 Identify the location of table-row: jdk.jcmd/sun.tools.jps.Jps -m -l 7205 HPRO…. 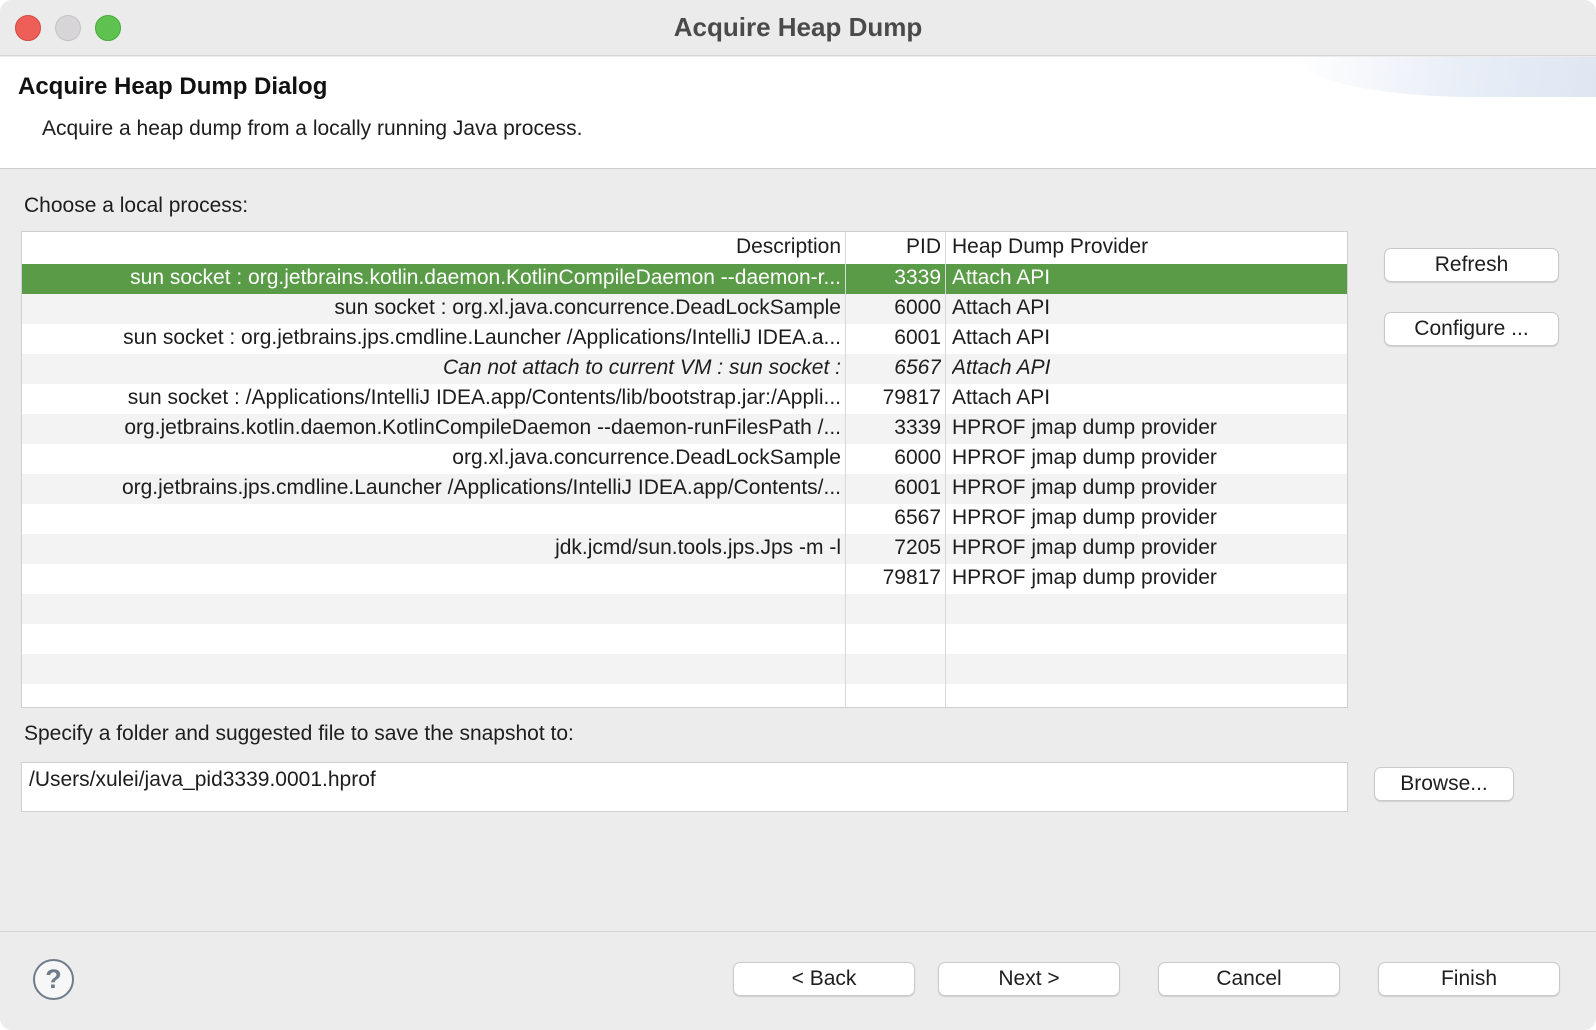
(684, 549).